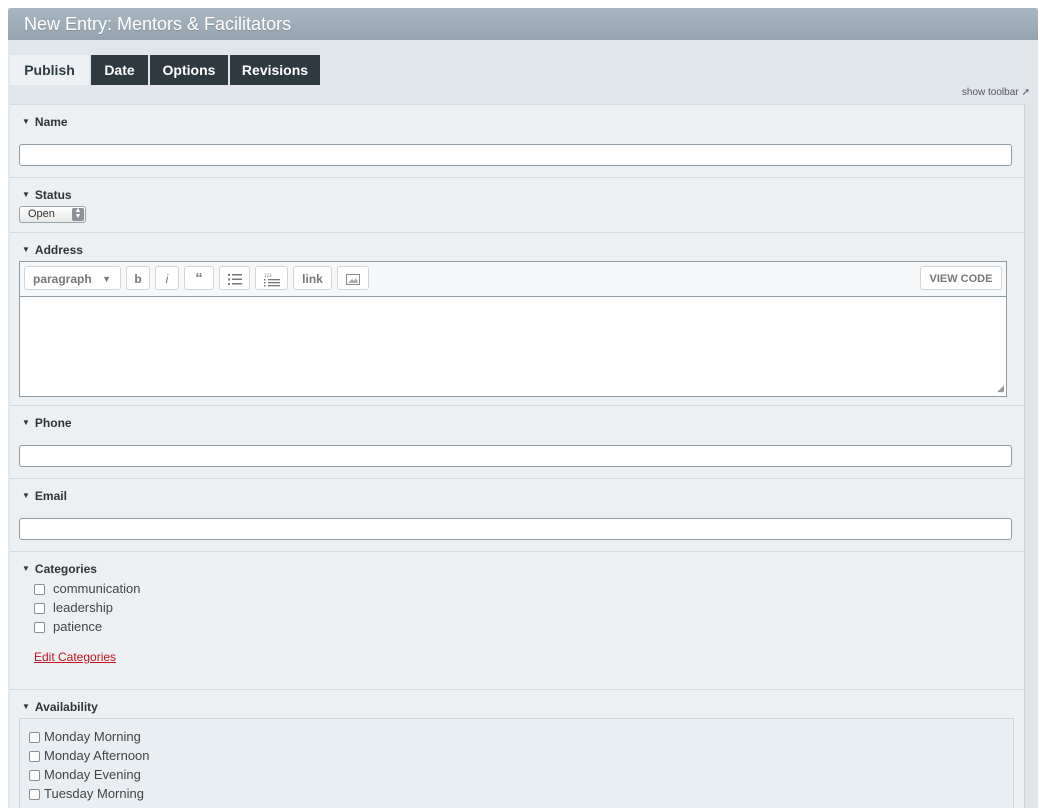 This screenshot has height=808, width=1048. I want to click on bold-button: b, so click(138, 278).